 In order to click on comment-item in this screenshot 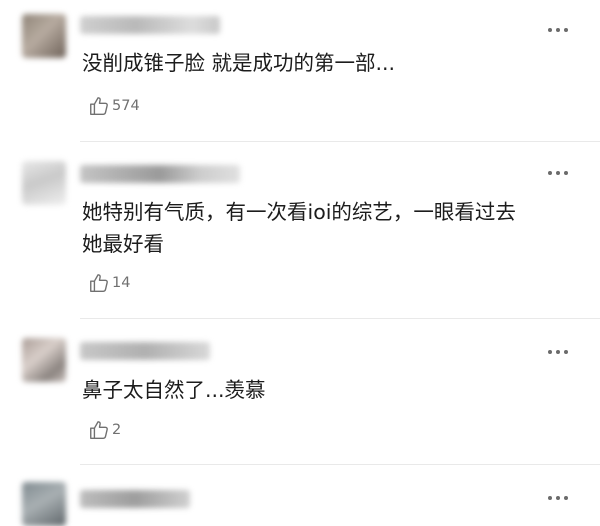, I will do `click(300, 496)`.